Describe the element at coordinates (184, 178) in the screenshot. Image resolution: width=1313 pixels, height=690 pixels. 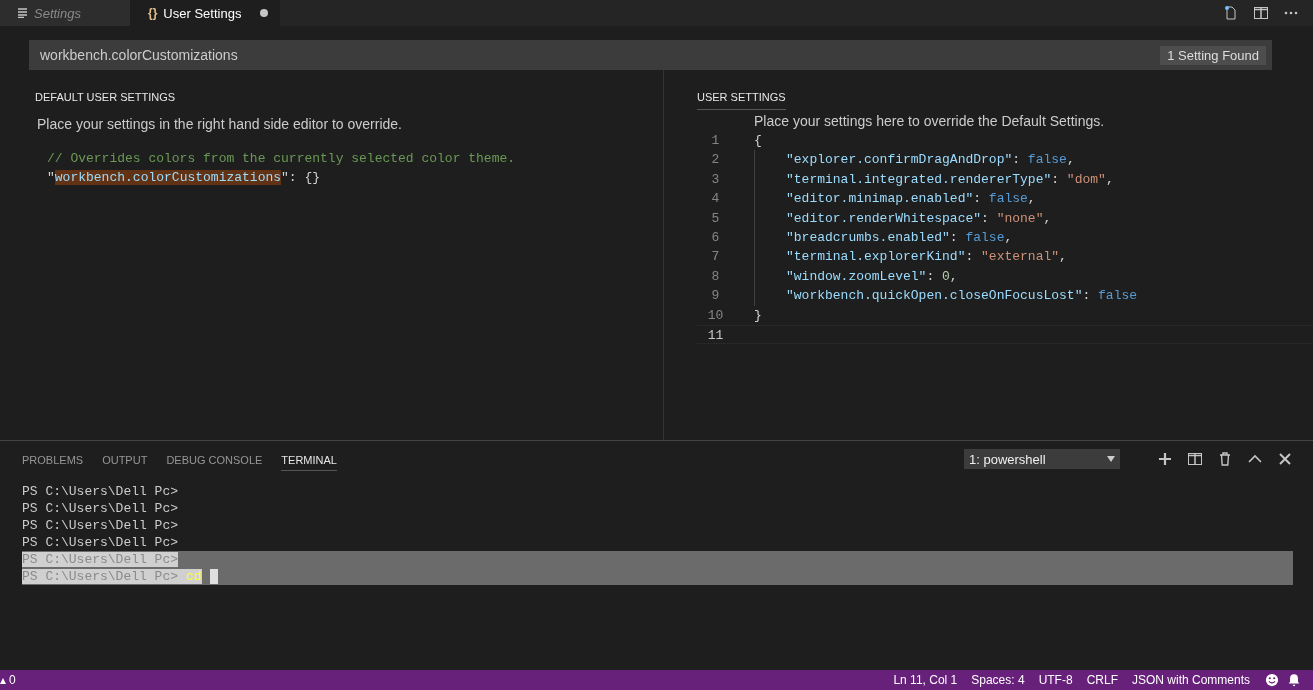
I see `code-line: "workbench.colorCustomizations": {}` at that location.